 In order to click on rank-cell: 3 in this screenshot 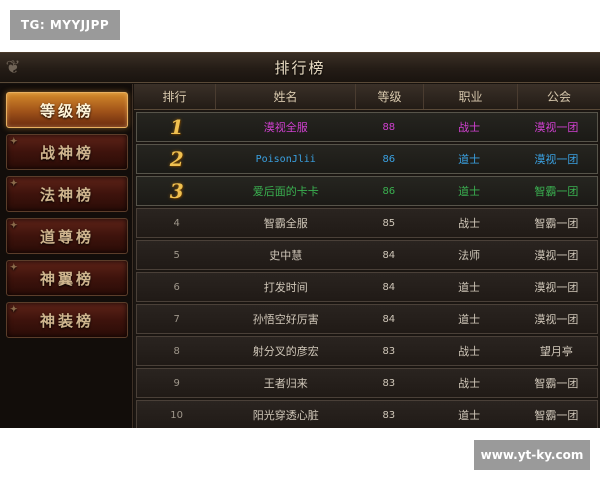, I will do `click(176, 191)`.